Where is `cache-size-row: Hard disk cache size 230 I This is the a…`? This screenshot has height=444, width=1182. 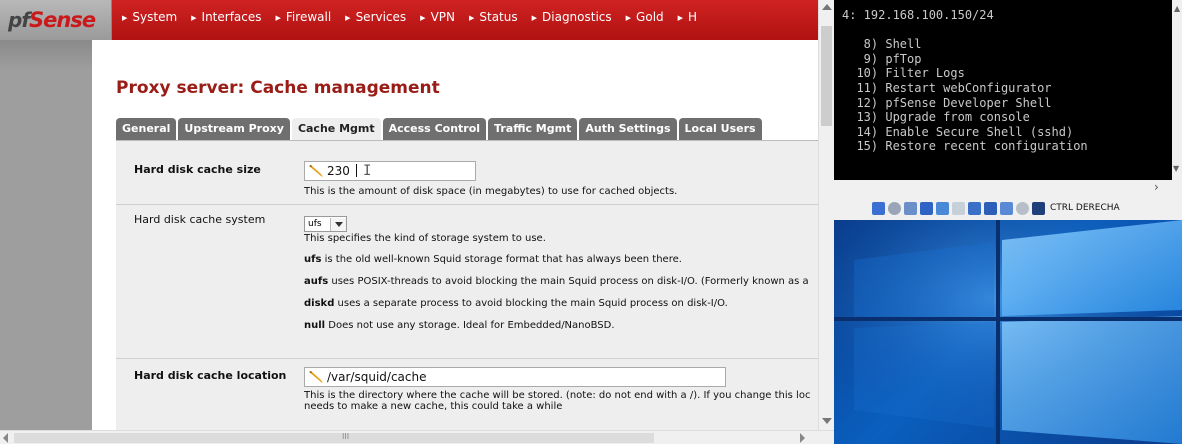
cache-size-row: Hard disk cache size 230 I This is the a… is located at coordinates (467, 173).